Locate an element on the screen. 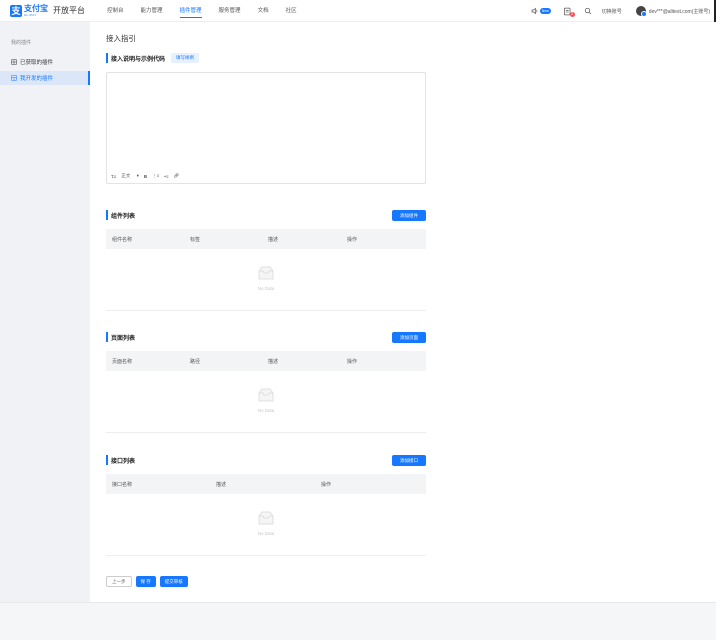  action-buttons: 上一步 保 存 提交审核 is located at coordinates (149, 581).